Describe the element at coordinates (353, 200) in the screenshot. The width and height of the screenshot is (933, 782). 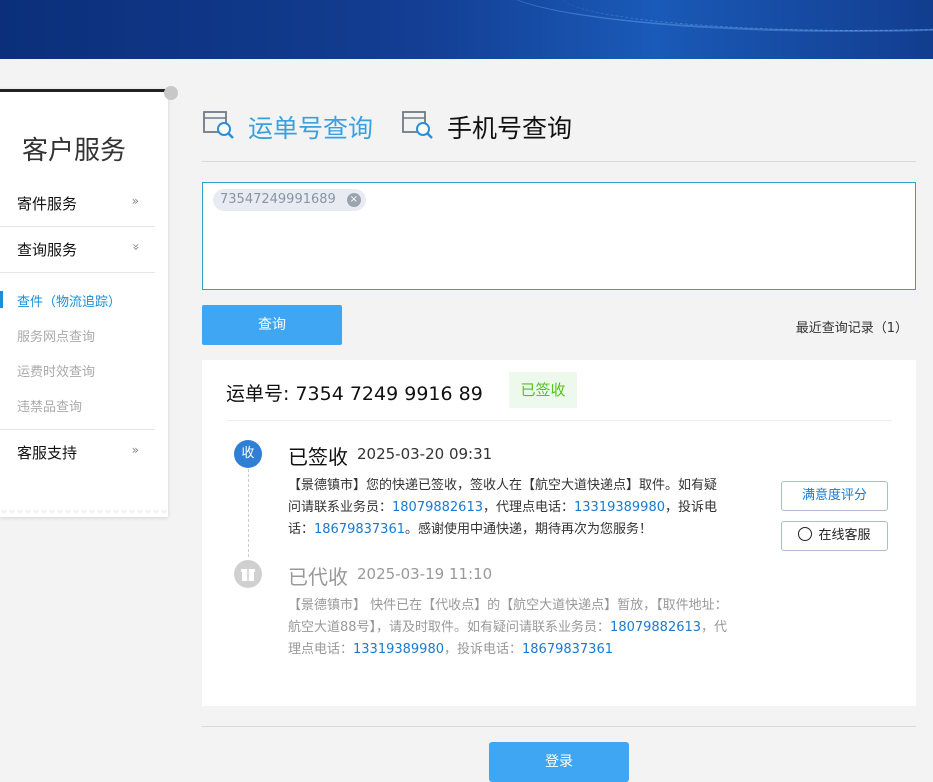
I see `remove-chip-icon: ×` at that location.